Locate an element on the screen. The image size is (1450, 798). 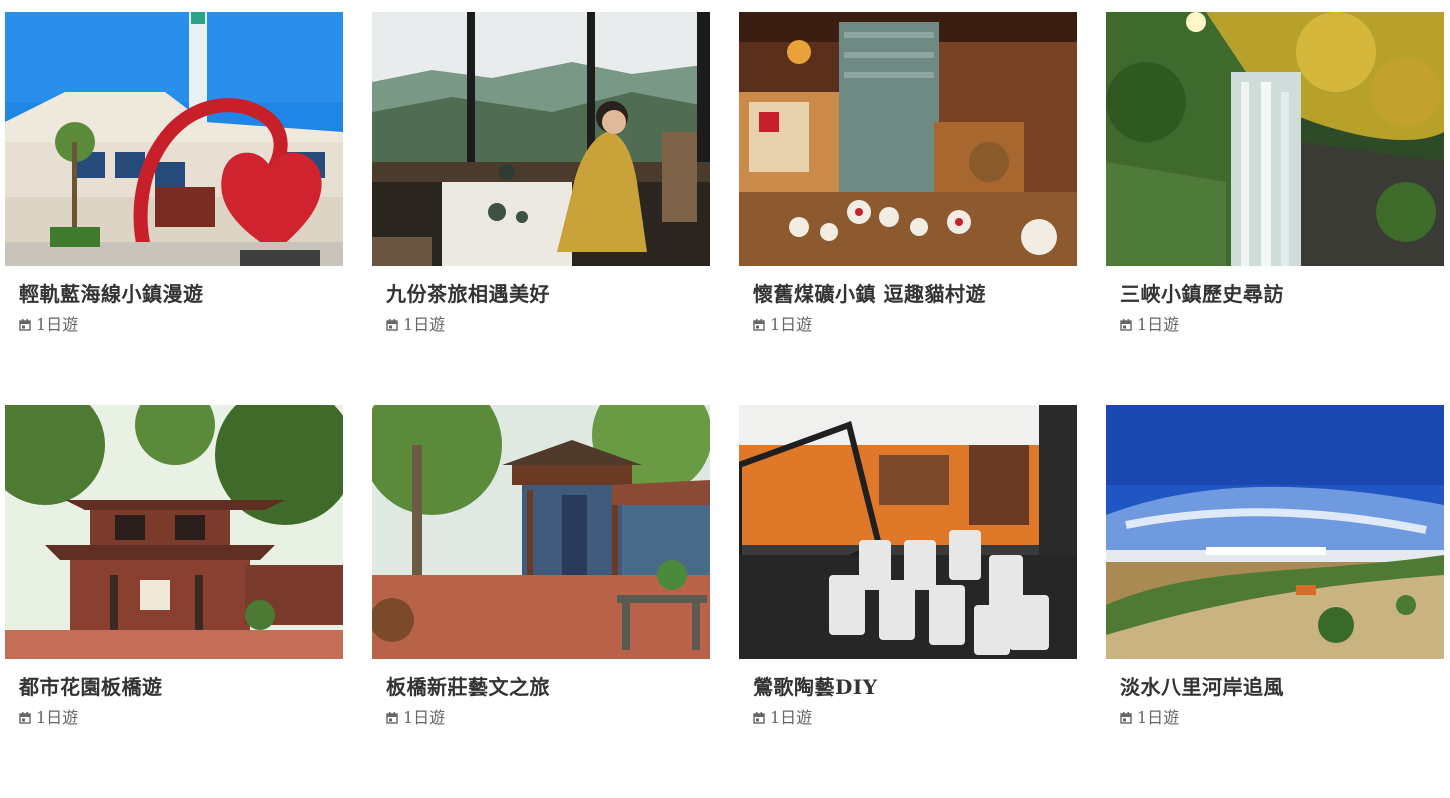
tour-title: 三峽小鎮歷史尋訪 is located at coordinates (1282, 294).